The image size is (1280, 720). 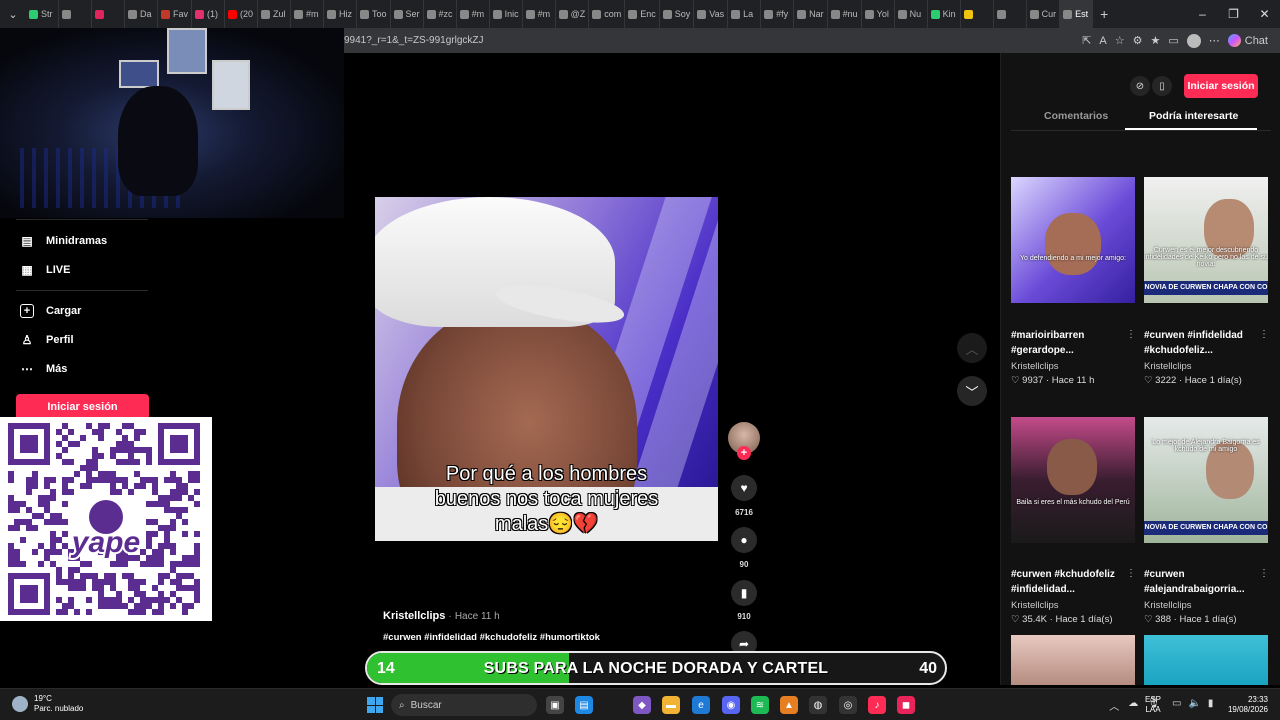 I want to click on taskbar-search: ⌕ Buscar, so click(x=464, y=705).